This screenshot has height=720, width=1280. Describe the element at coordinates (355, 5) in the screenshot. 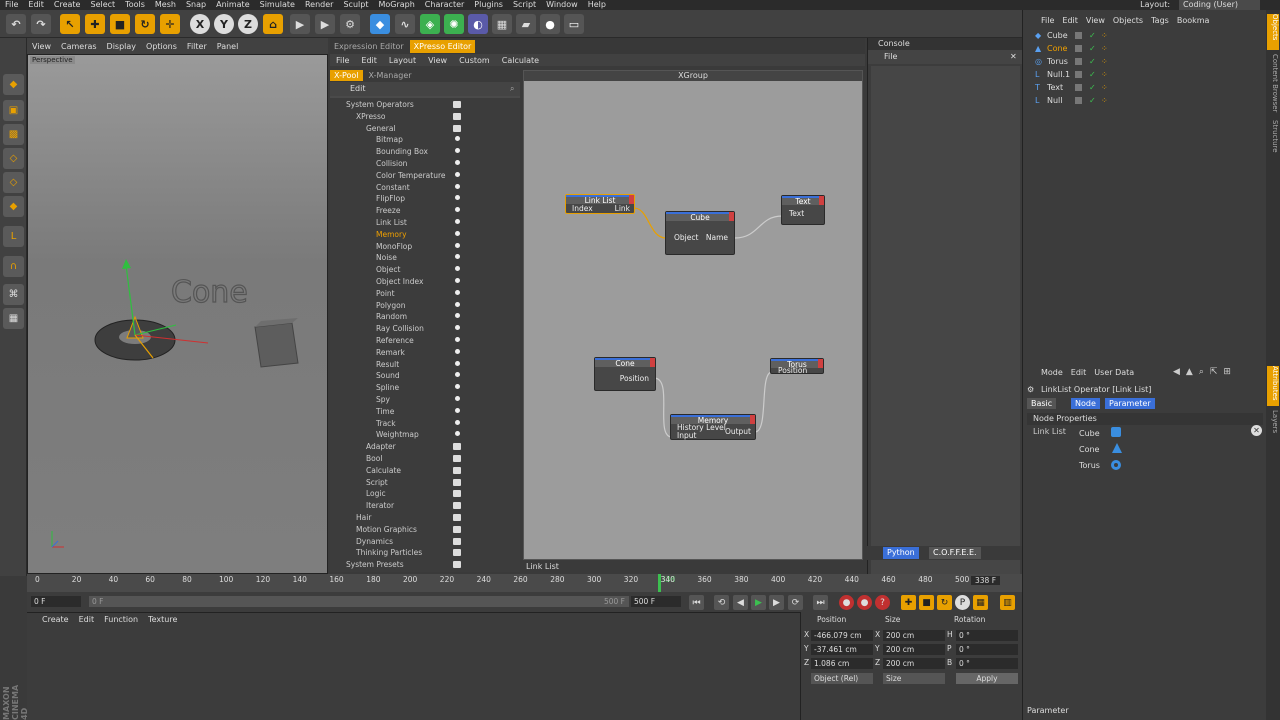

I see `menu-sculpt: Sculpt` at that location.